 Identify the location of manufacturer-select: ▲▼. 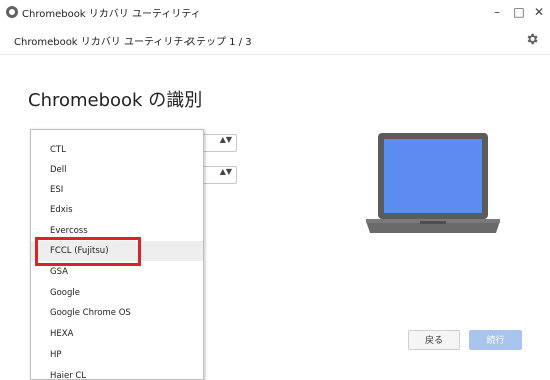
(218, 143).